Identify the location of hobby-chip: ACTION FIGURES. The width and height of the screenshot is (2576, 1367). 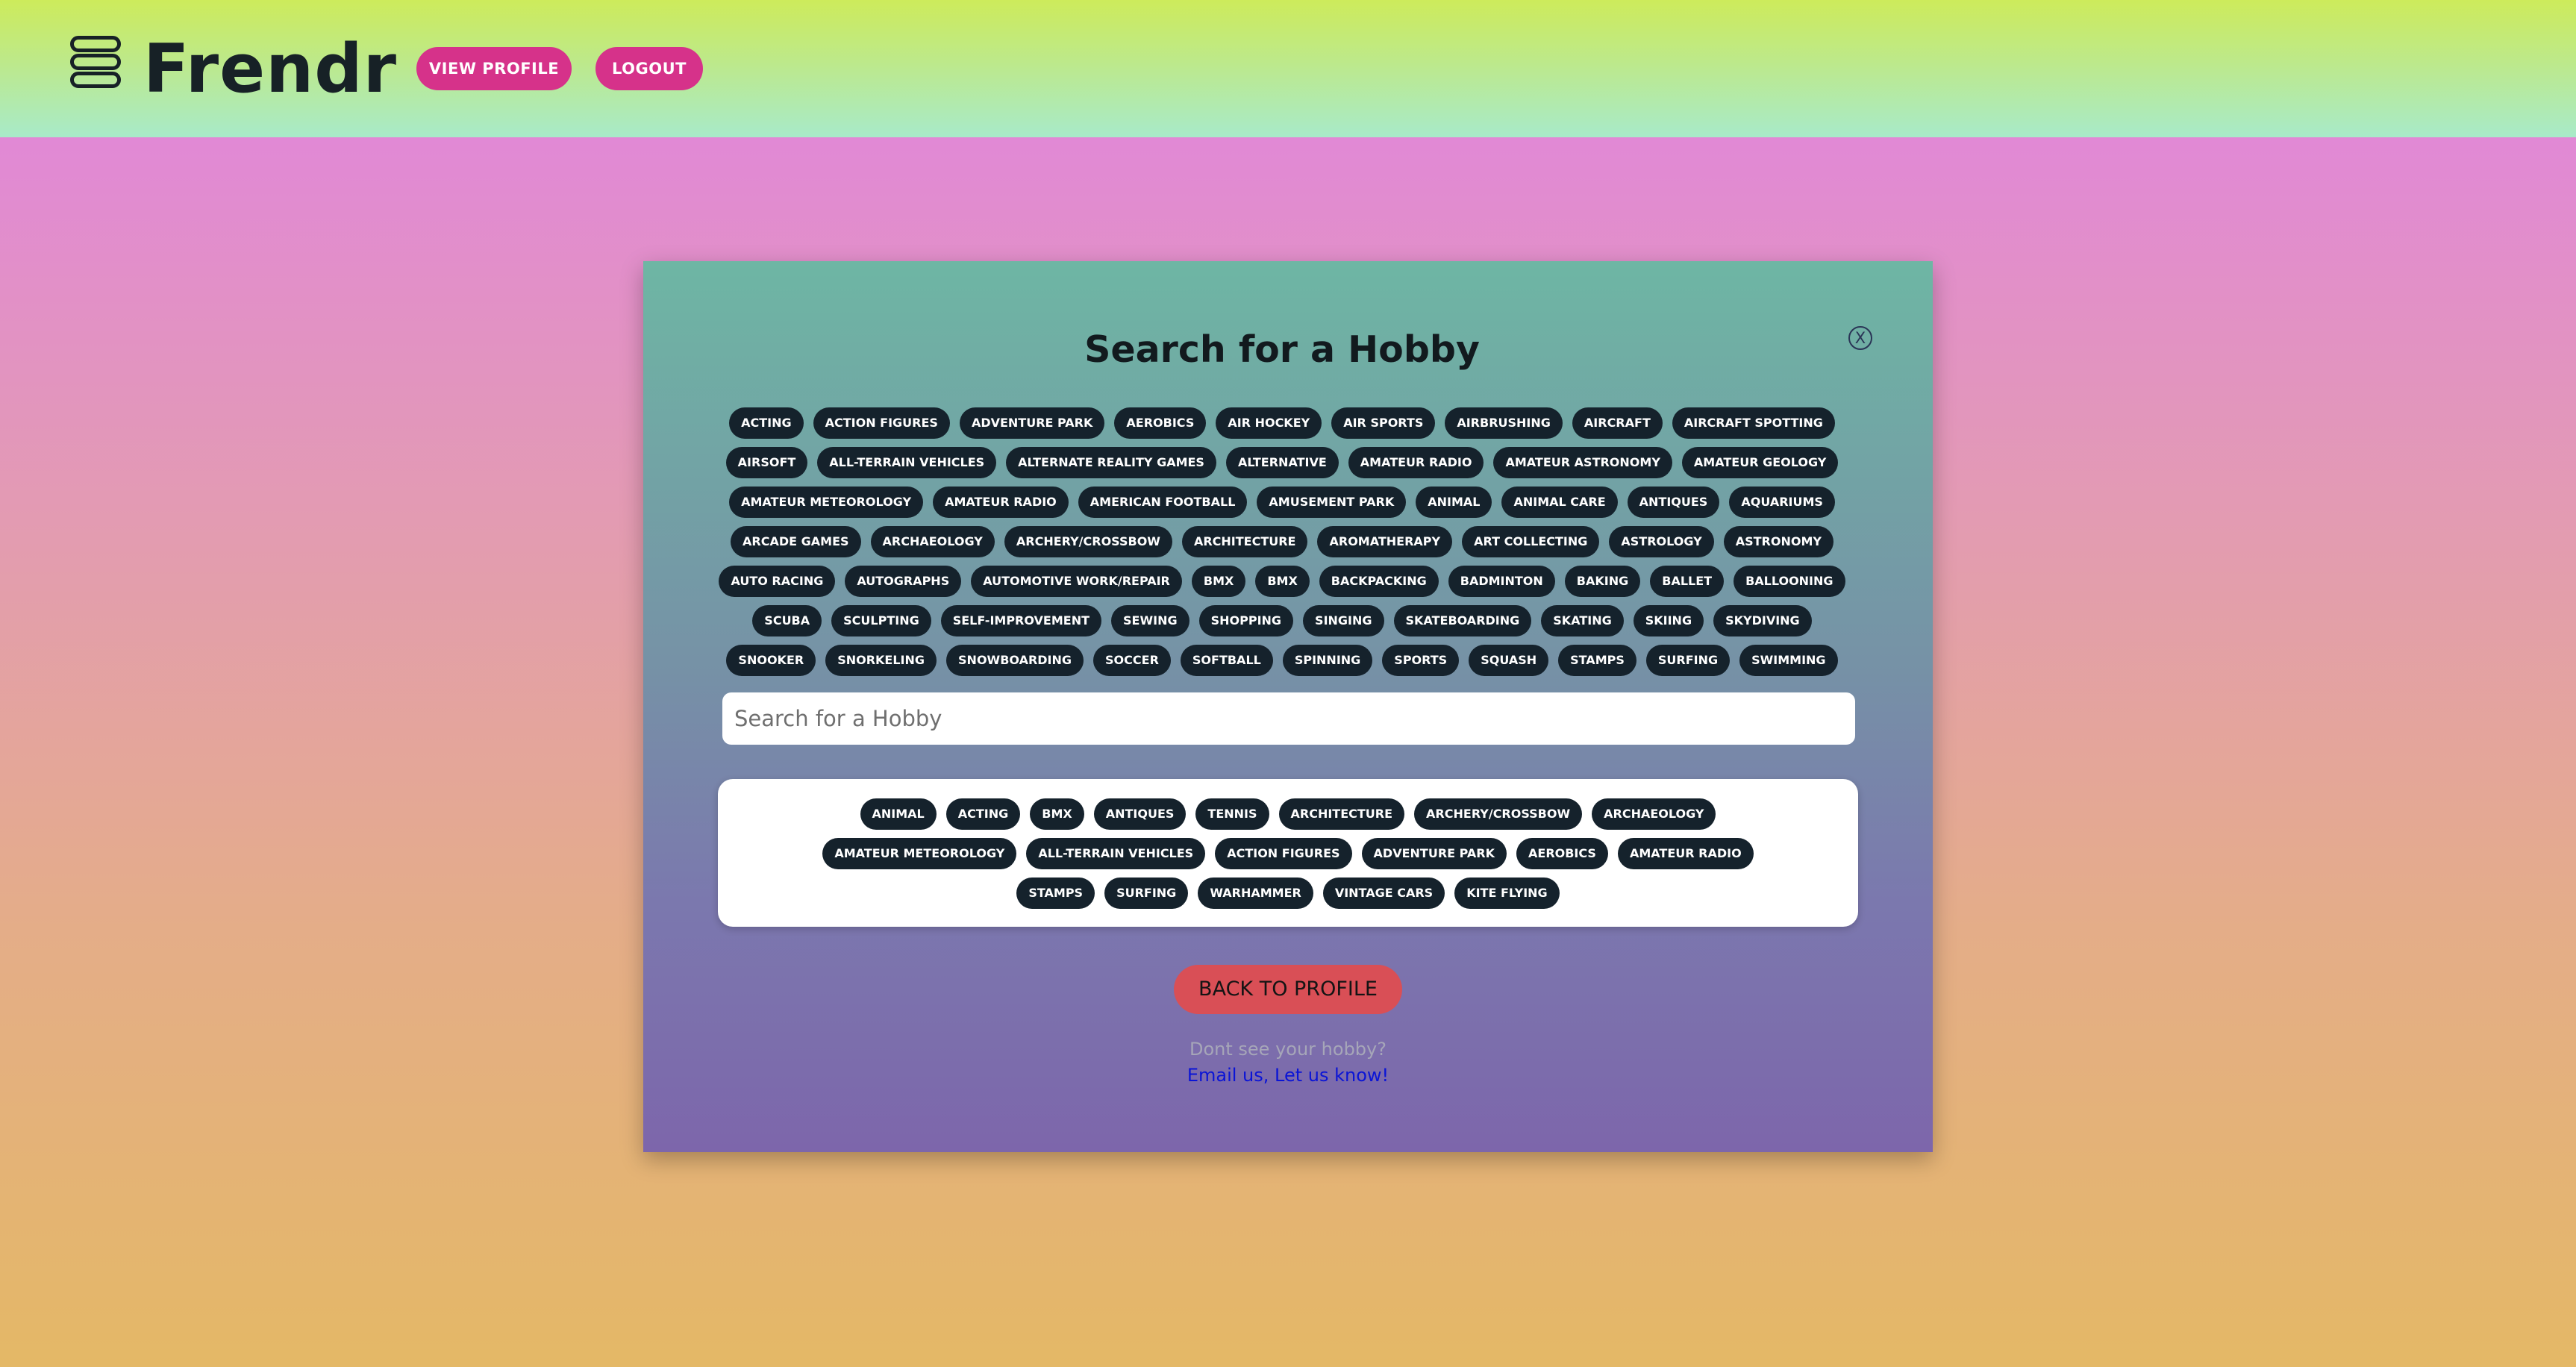
(881, 423).